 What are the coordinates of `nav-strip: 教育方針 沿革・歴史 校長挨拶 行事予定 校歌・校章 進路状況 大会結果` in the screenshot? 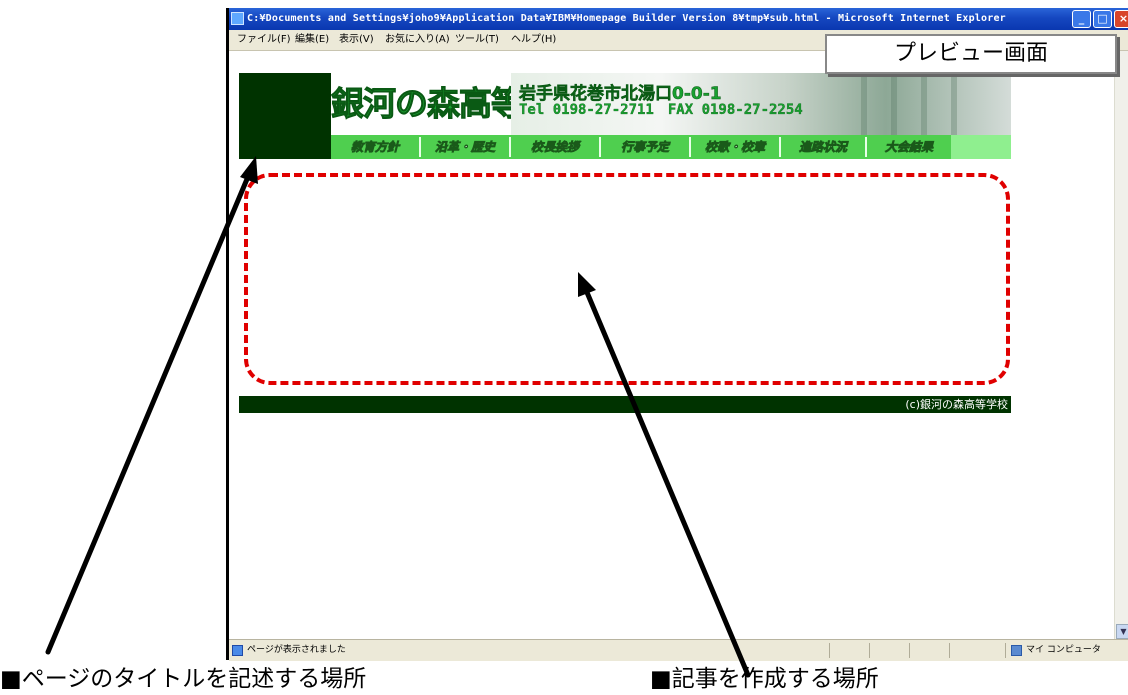 It's located at (641, 147).